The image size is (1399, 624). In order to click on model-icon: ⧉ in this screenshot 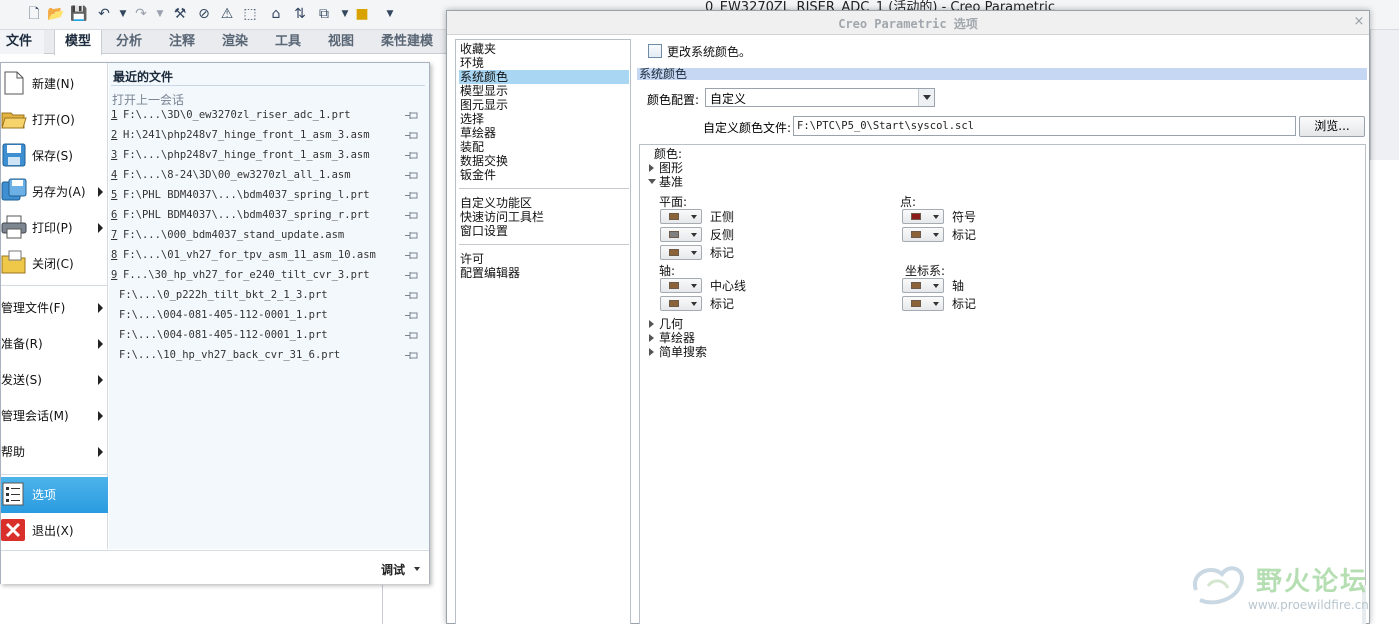, I will do `click(324, 14)`.